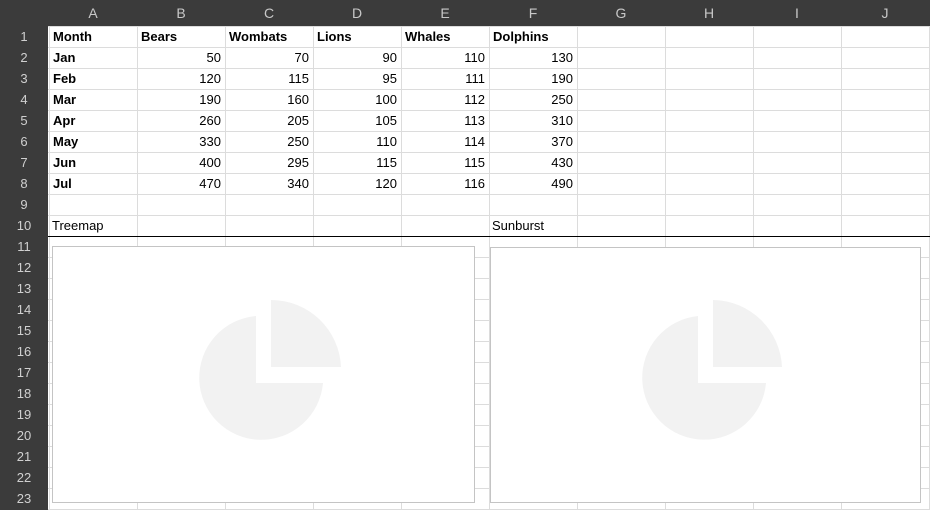 The height and width of the screenshot is (510, 930). What do you see at coordinates (533, 120) in the screenshot?
I see `cell-F5: 310` at bounding box center [533, 120].